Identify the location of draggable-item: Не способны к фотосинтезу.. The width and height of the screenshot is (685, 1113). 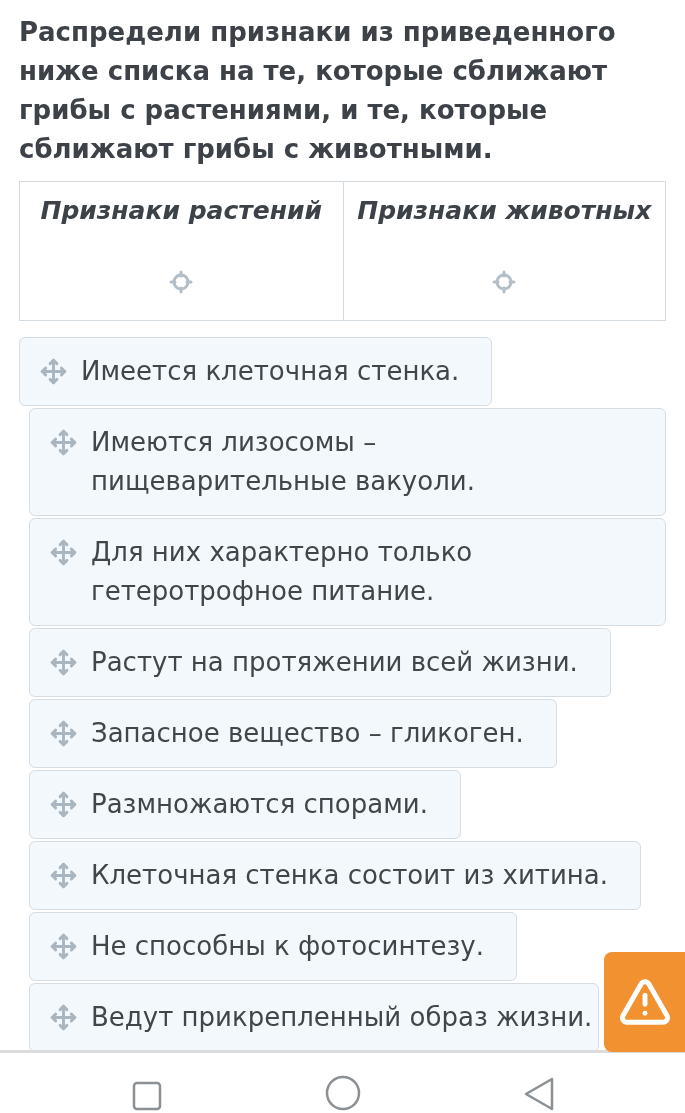
(273, 946).